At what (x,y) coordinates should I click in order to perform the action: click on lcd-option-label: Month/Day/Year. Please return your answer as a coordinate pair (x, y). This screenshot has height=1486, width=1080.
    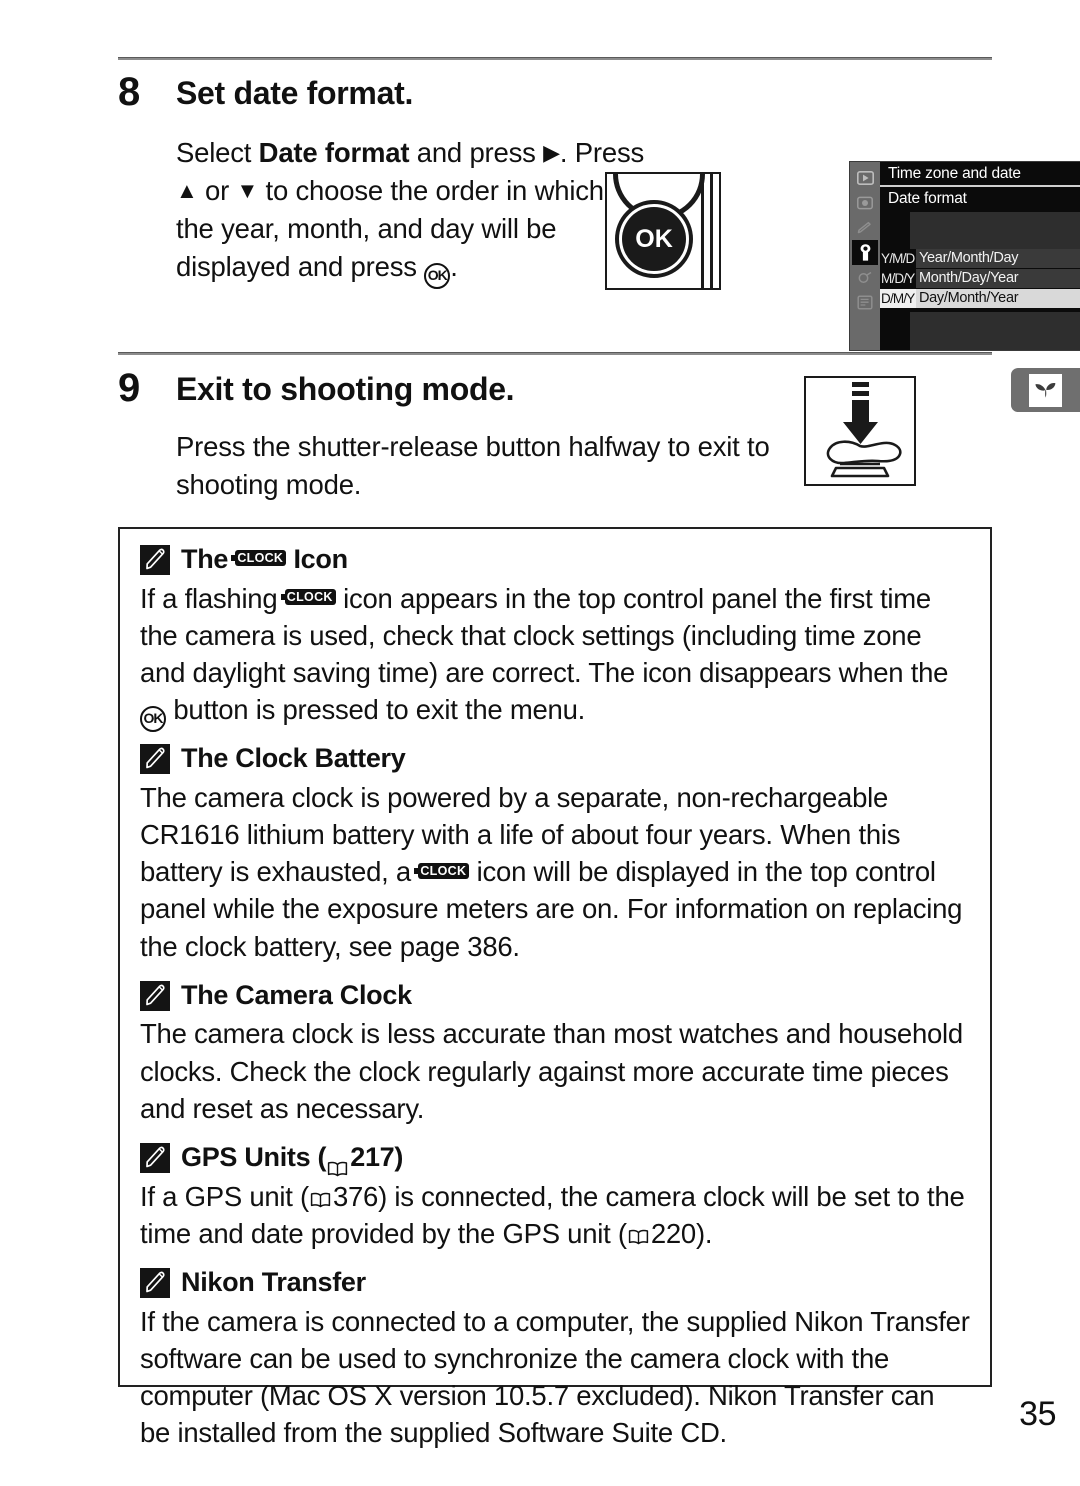
    Looking at the image, I should click on (998, 278).